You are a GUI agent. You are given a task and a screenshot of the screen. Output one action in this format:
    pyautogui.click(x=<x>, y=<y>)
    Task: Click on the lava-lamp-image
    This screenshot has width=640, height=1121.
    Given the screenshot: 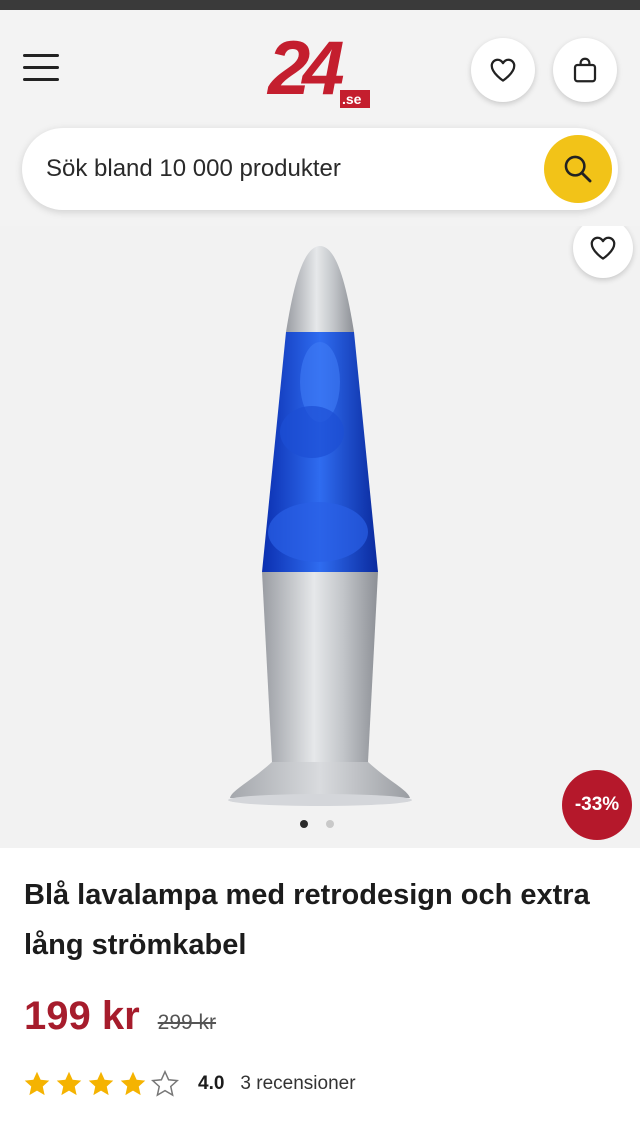 What is the action you would take?
    pyautogui.click(x=320, y=526)
    